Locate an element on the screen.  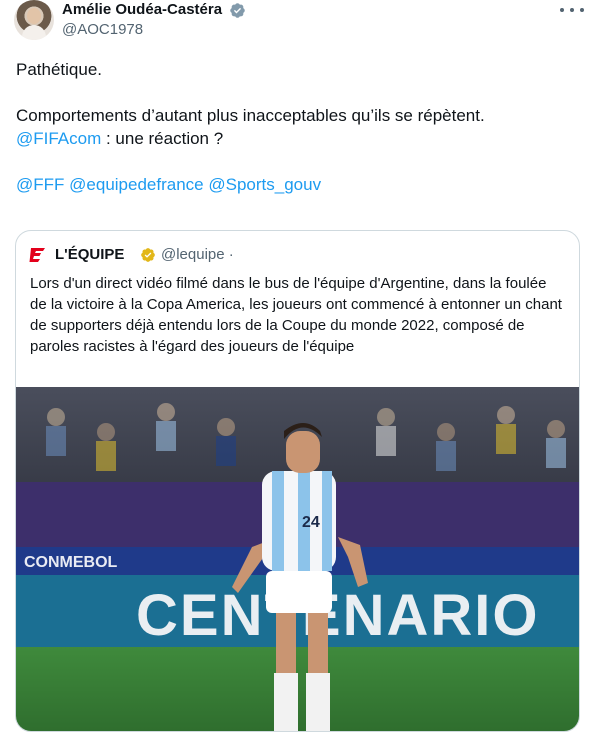
verified-badge-icon is located at coordinates (237, 10).